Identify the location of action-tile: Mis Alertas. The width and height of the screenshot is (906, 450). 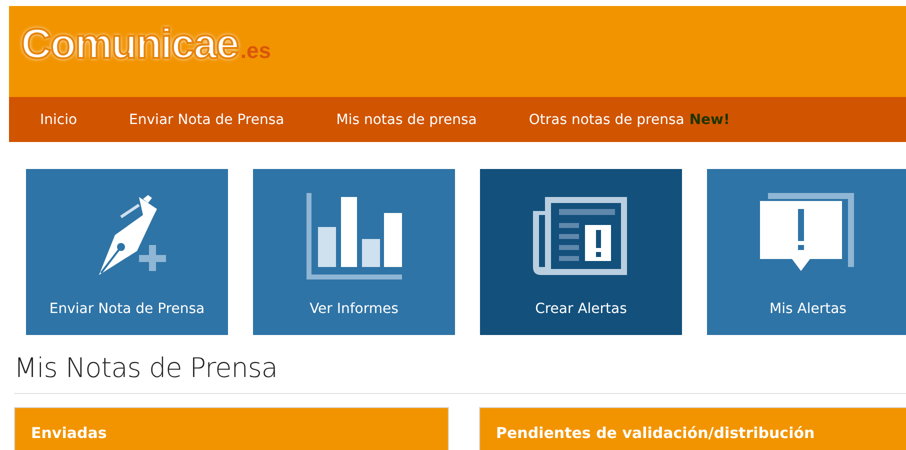
(806, 252).